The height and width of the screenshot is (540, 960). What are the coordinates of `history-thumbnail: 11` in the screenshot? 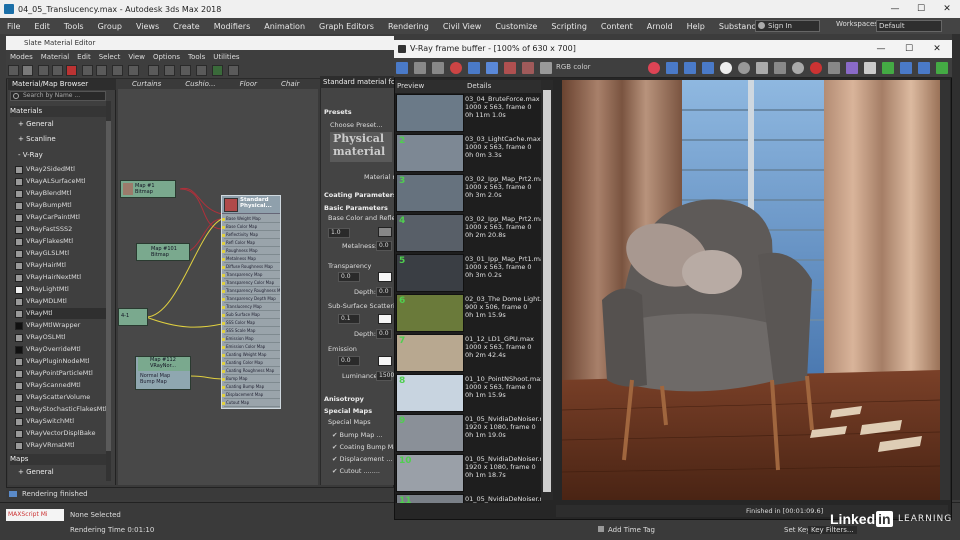 It's located at (430, 498).